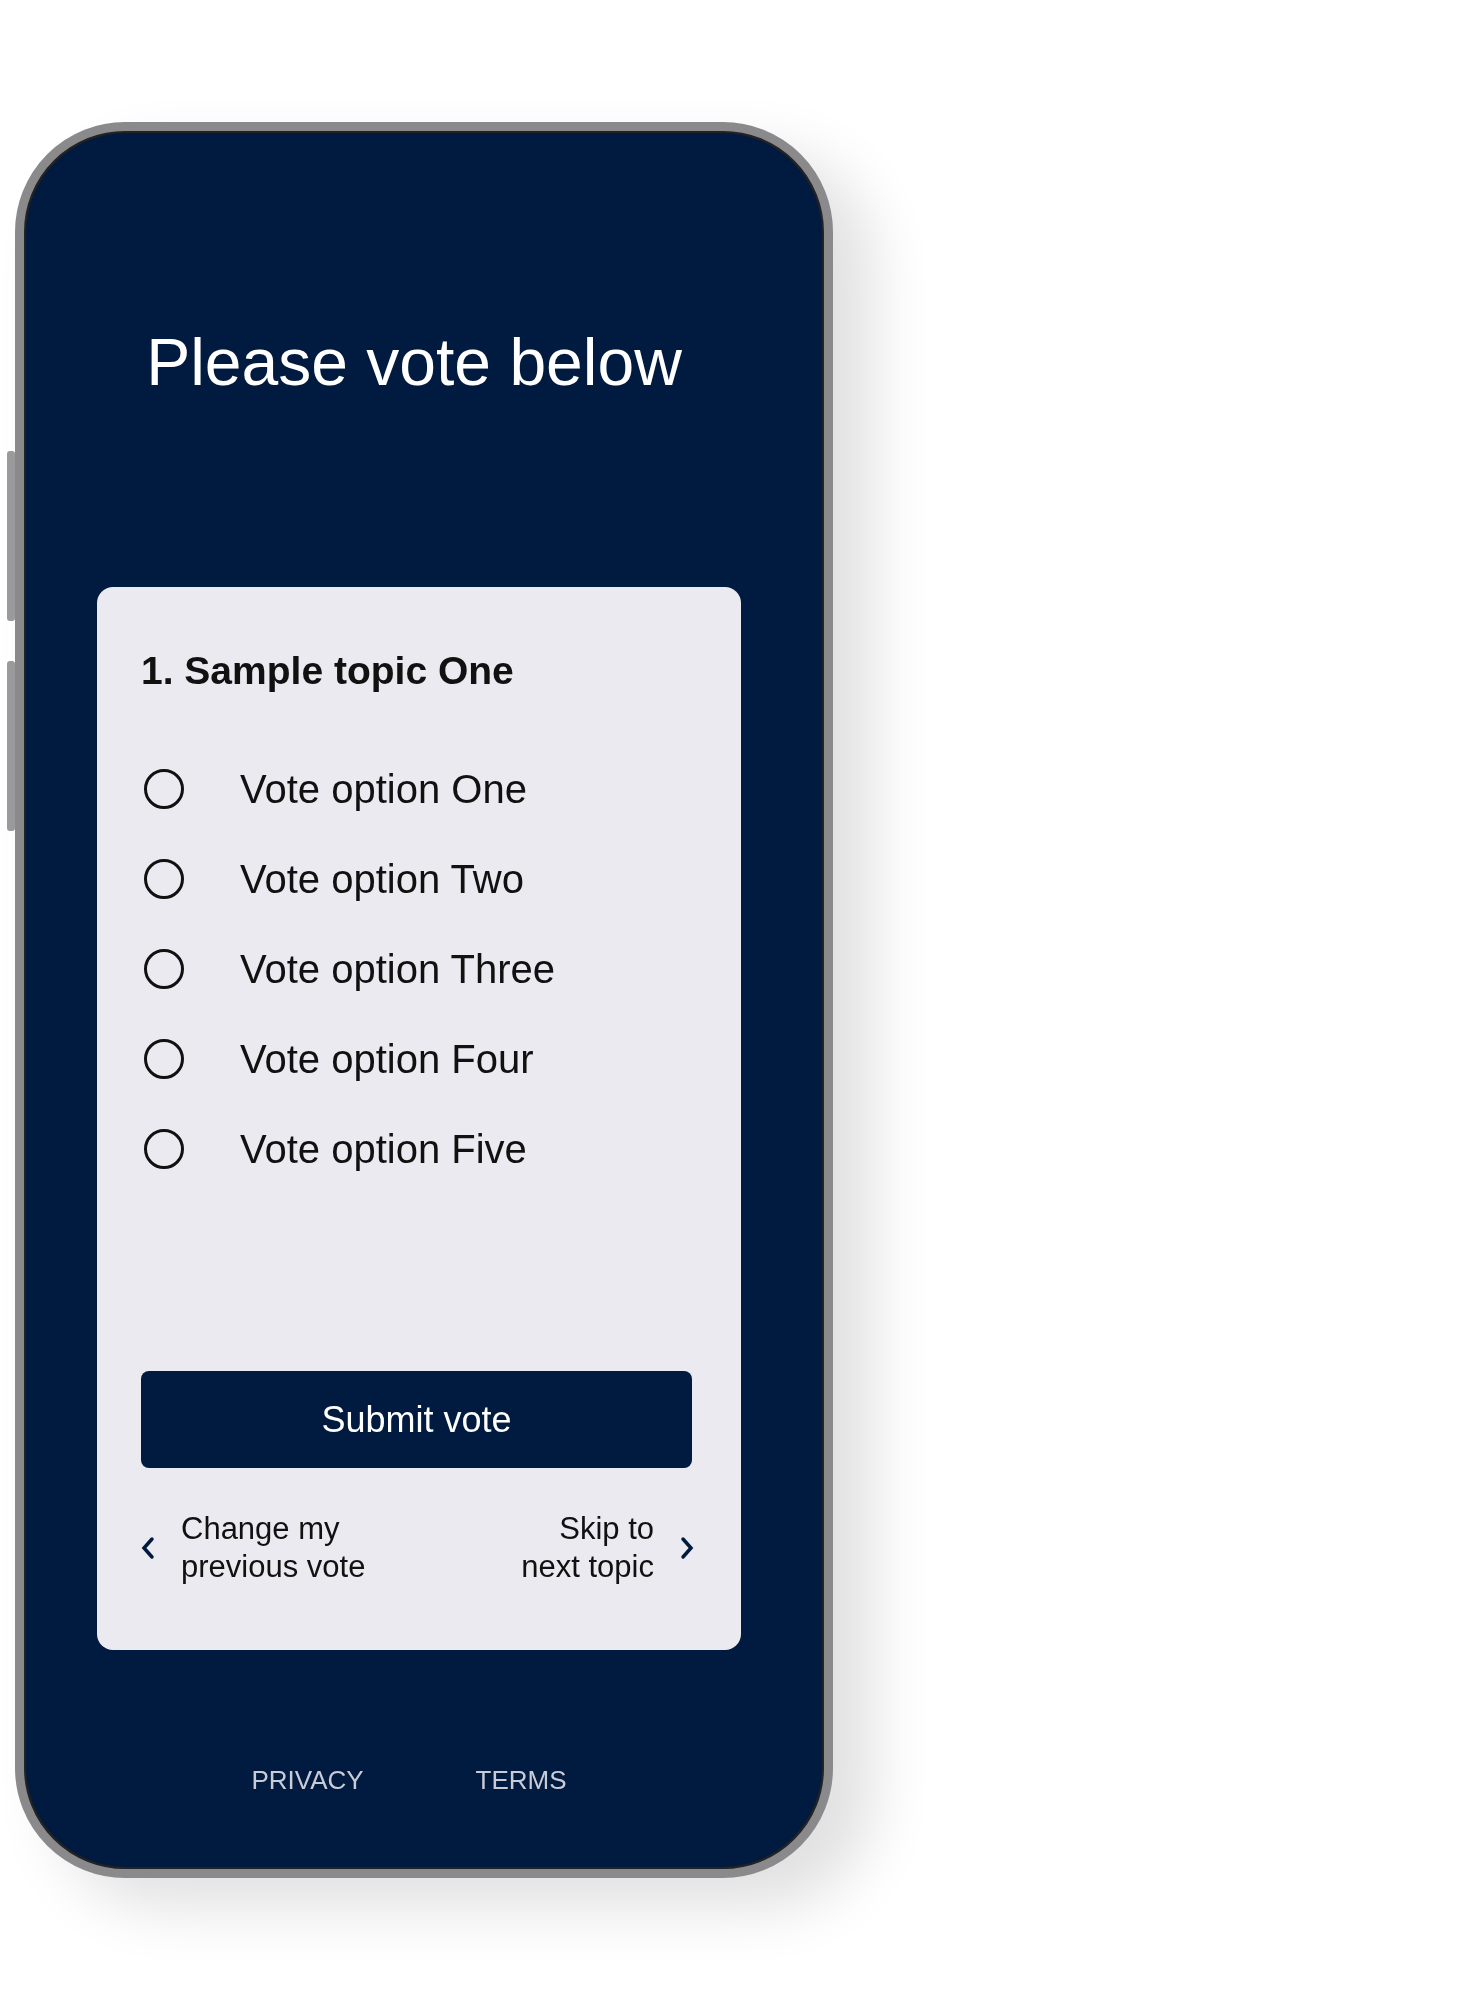 The width and height of the screenshot is (1457, 2000). Describe the element at coordinates (417, 879) in the screenshot. I see `vote-option: Vote option Two` at that location.